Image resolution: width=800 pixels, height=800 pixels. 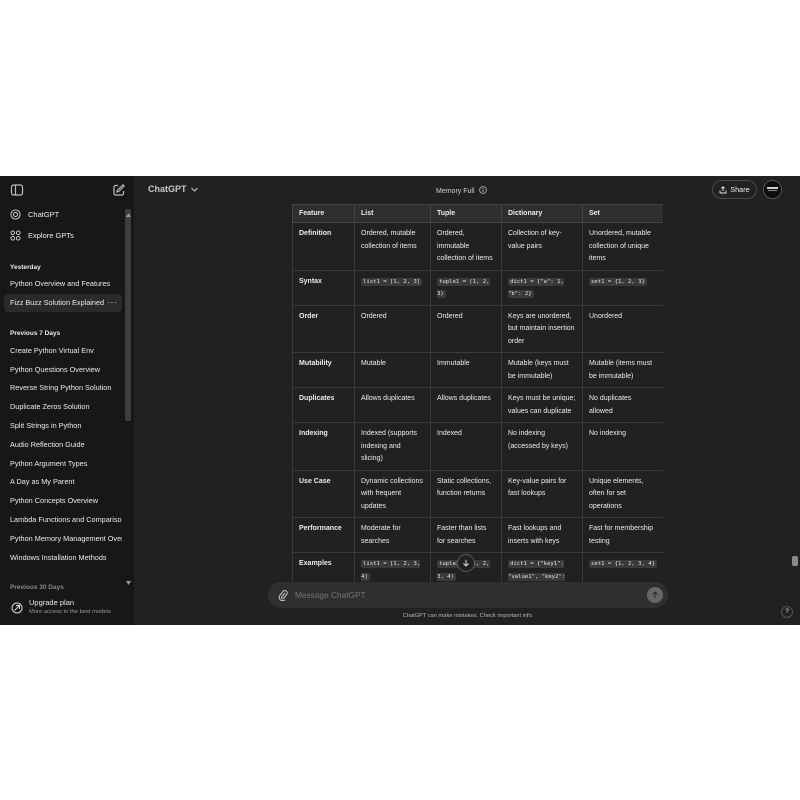 I want to click on memory-status: Memory Full, so click(x=462, y=190).